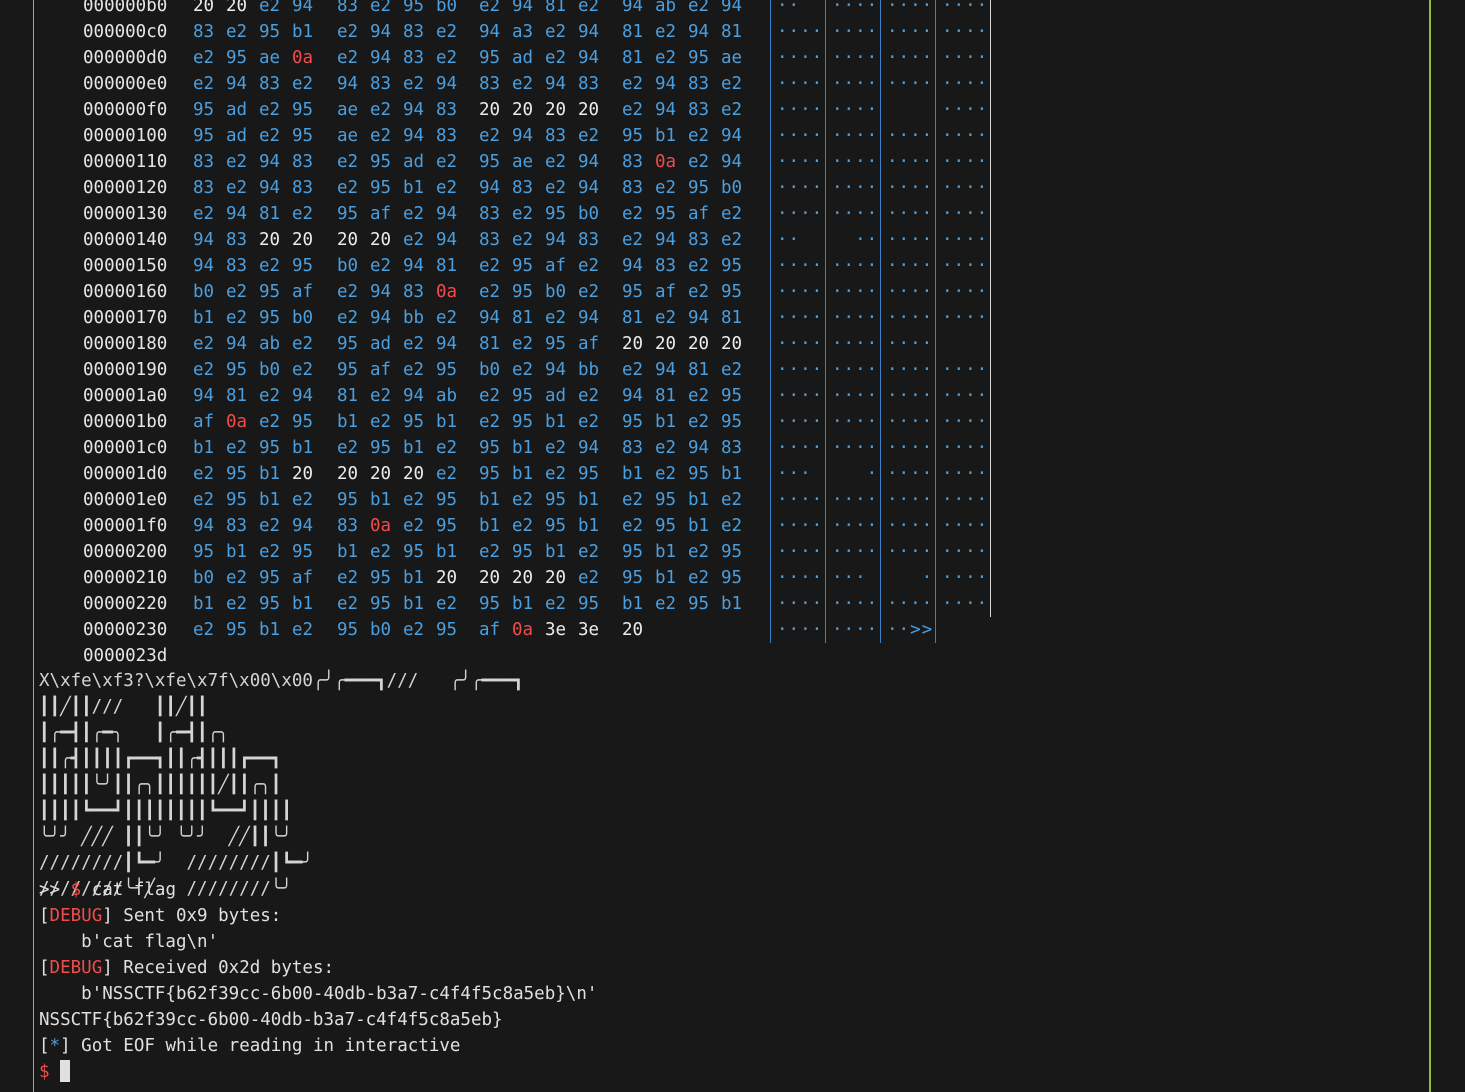 This screenshot has width=1465, height=1092. What do you see at coordinates (125, 8) in the screenshot?
I see `hex-offset: 000000b0` at bounding box center [125, 8].